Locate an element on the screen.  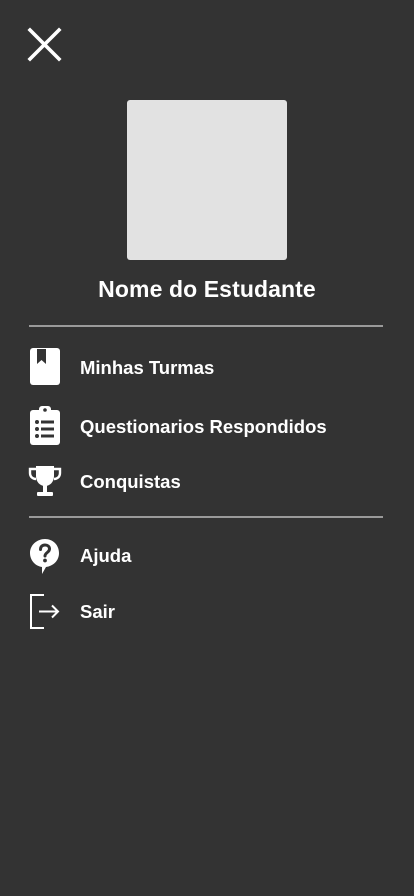
trophy-icon is located at coordinates (45, 484).